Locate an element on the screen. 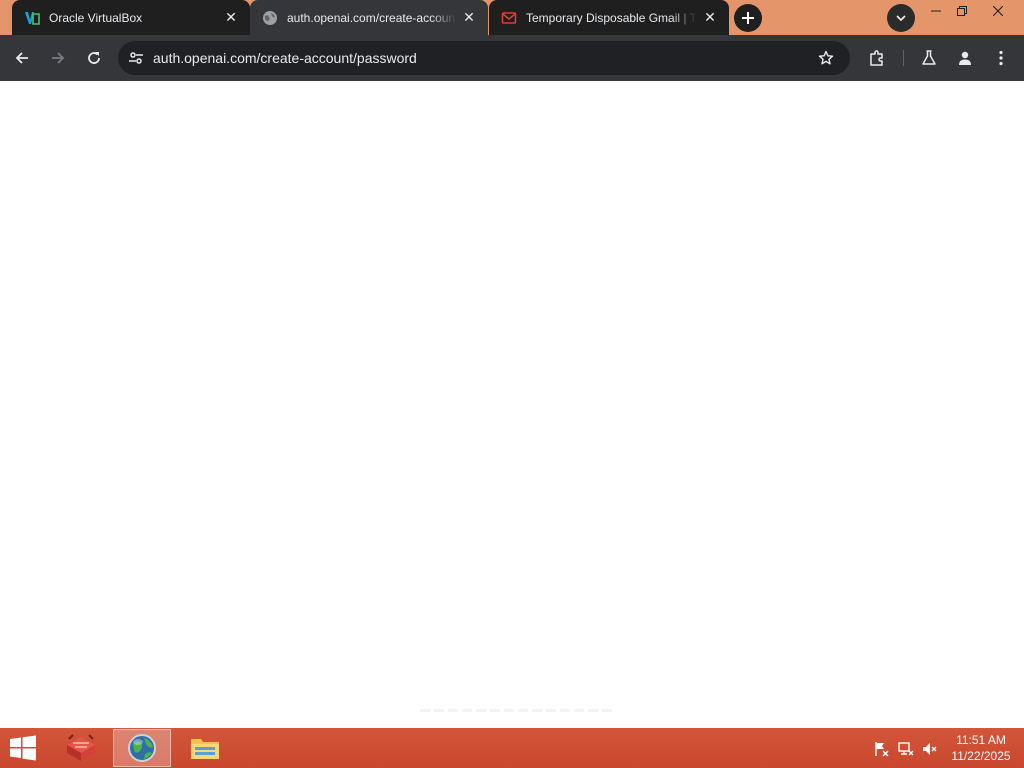  profile-button is located at coordinates (965, 58).